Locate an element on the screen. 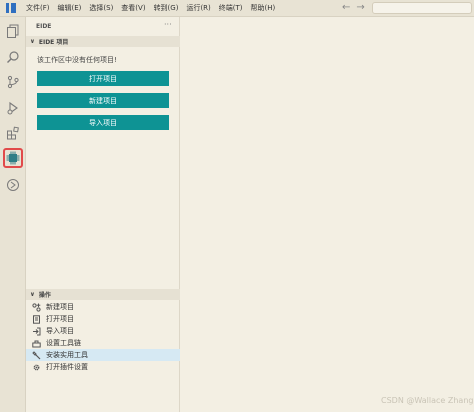 Image resolution: width=474 pixels, height=412 pixels. action-new-project: 新建项目 is located at coordinates (103, 307).